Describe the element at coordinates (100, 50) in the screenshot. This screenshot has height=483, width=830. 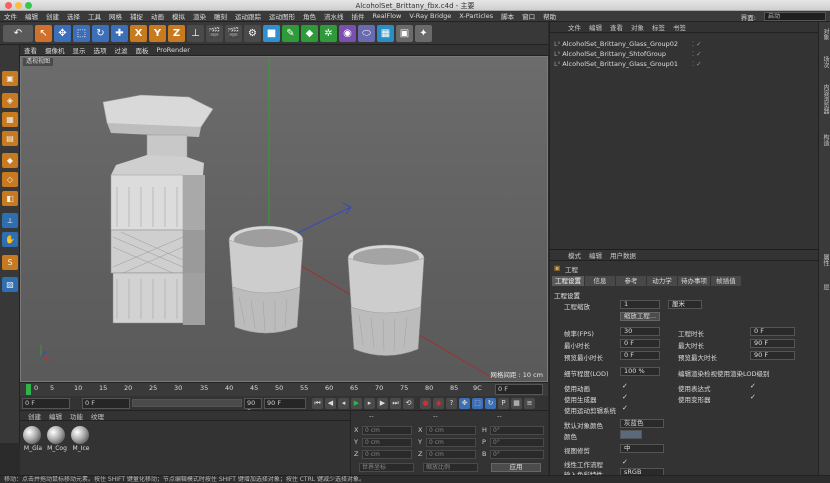
I see `viewport-menu-options: 选项` at that location.